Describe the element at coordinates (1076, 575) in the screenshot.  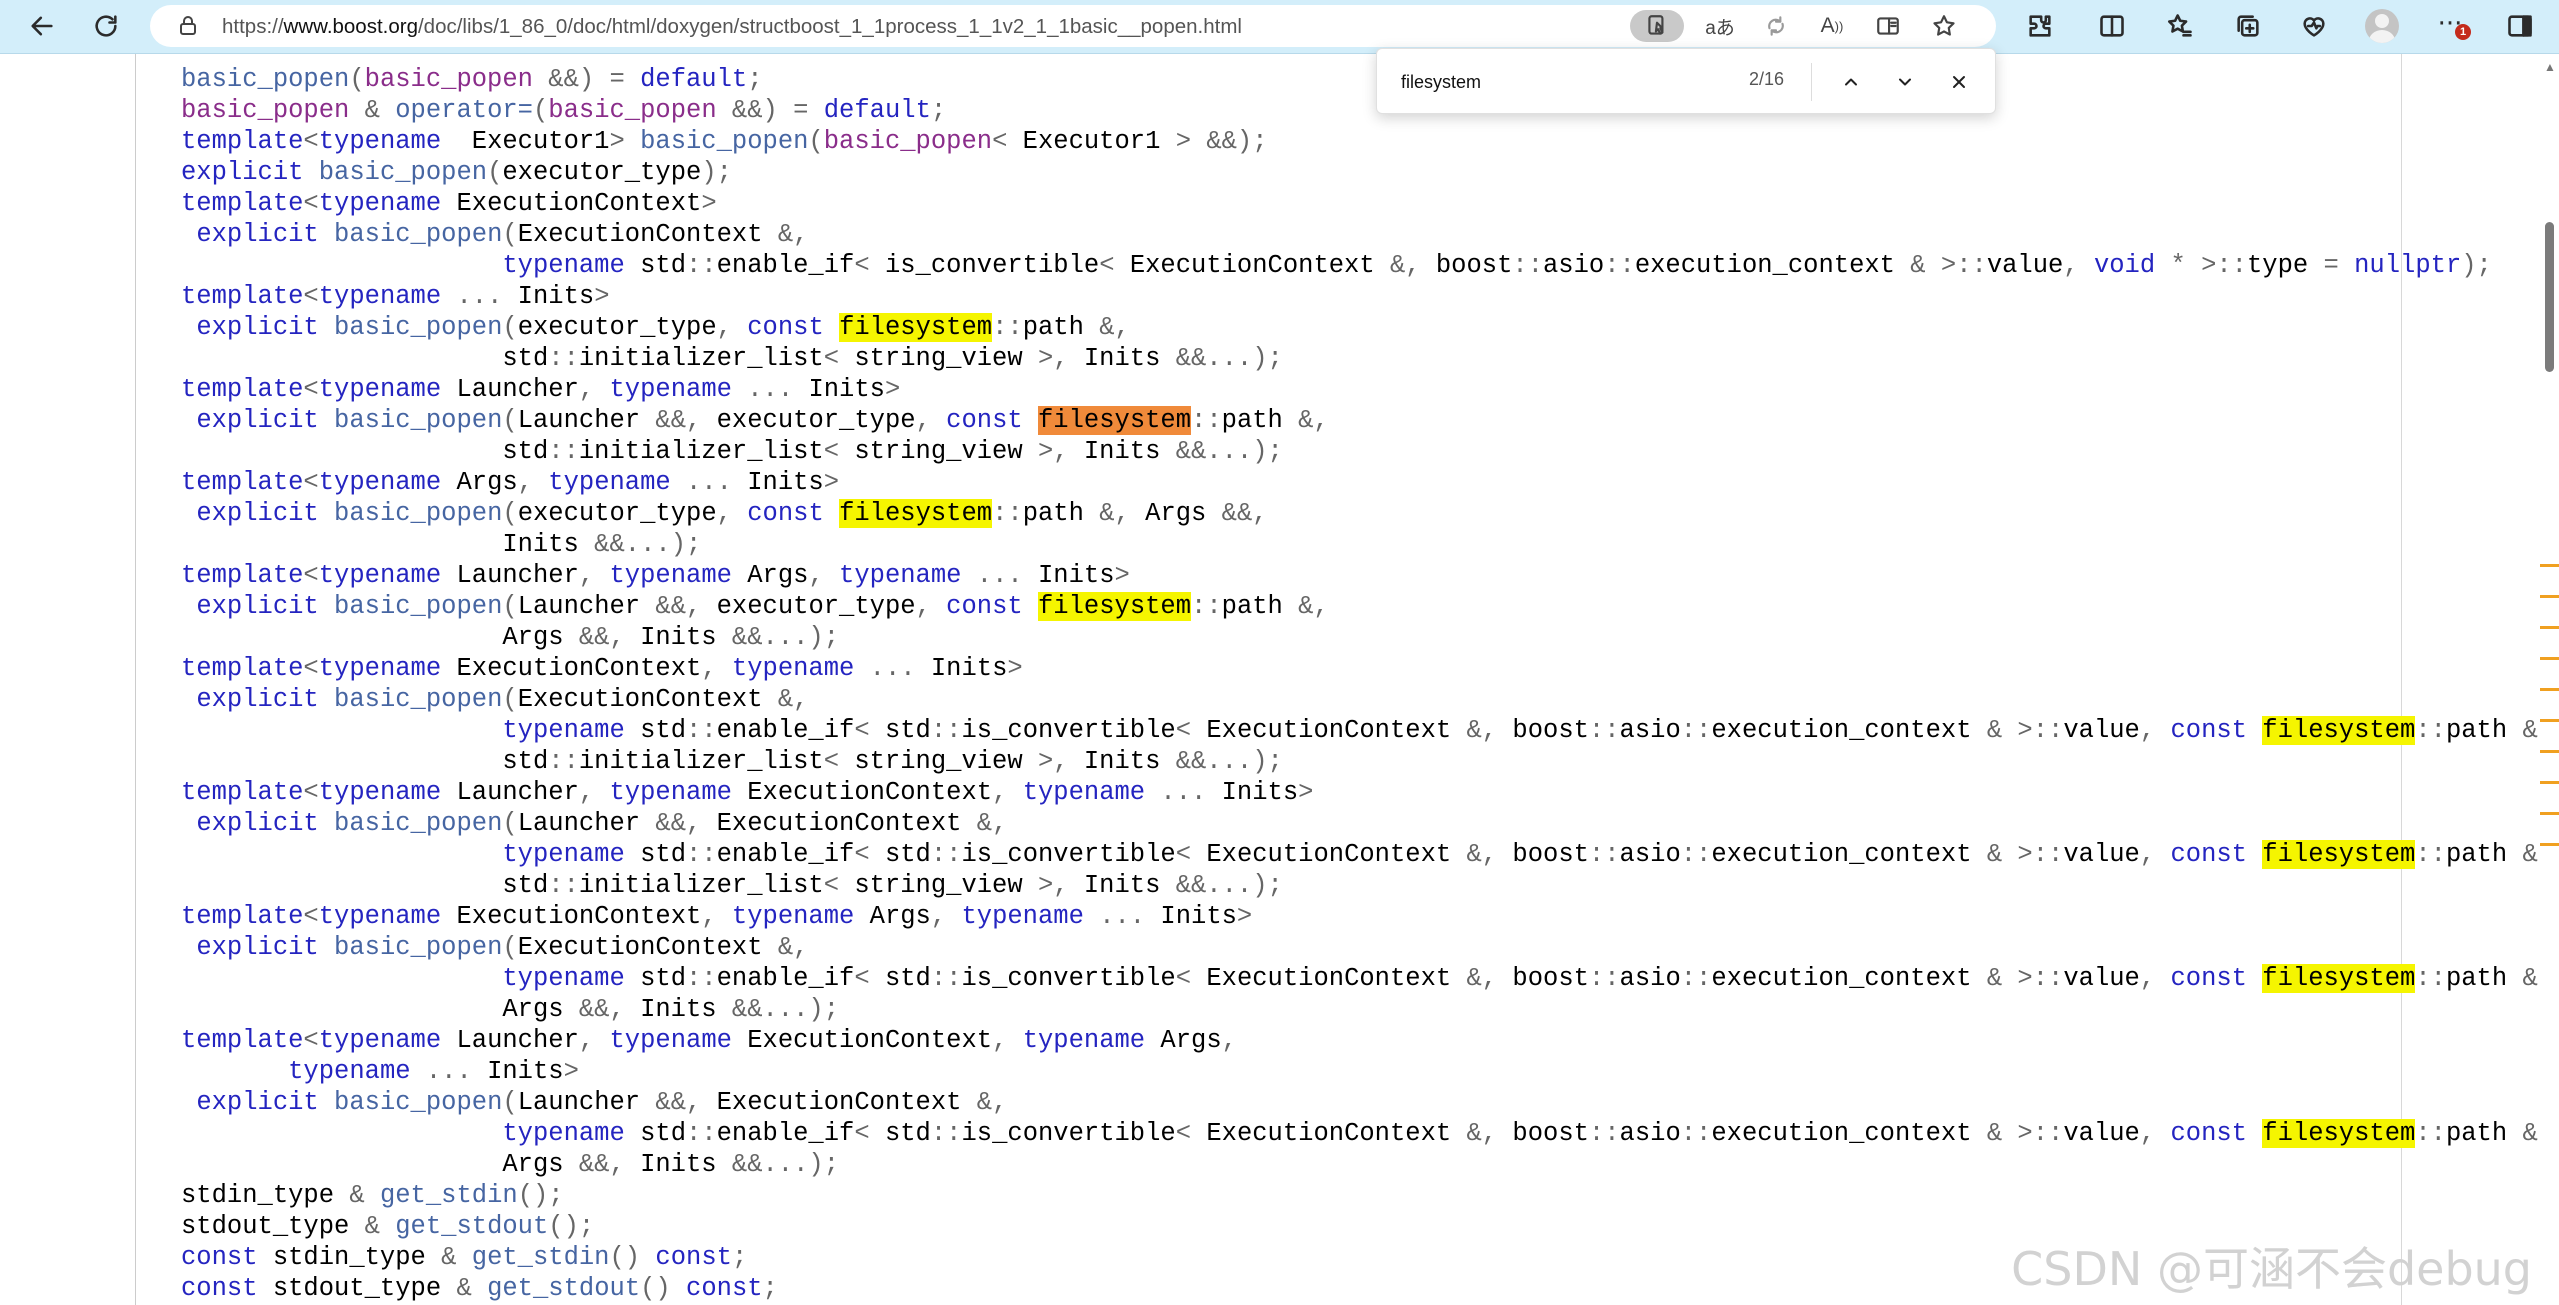
I see `code-text: Inits` at that location.